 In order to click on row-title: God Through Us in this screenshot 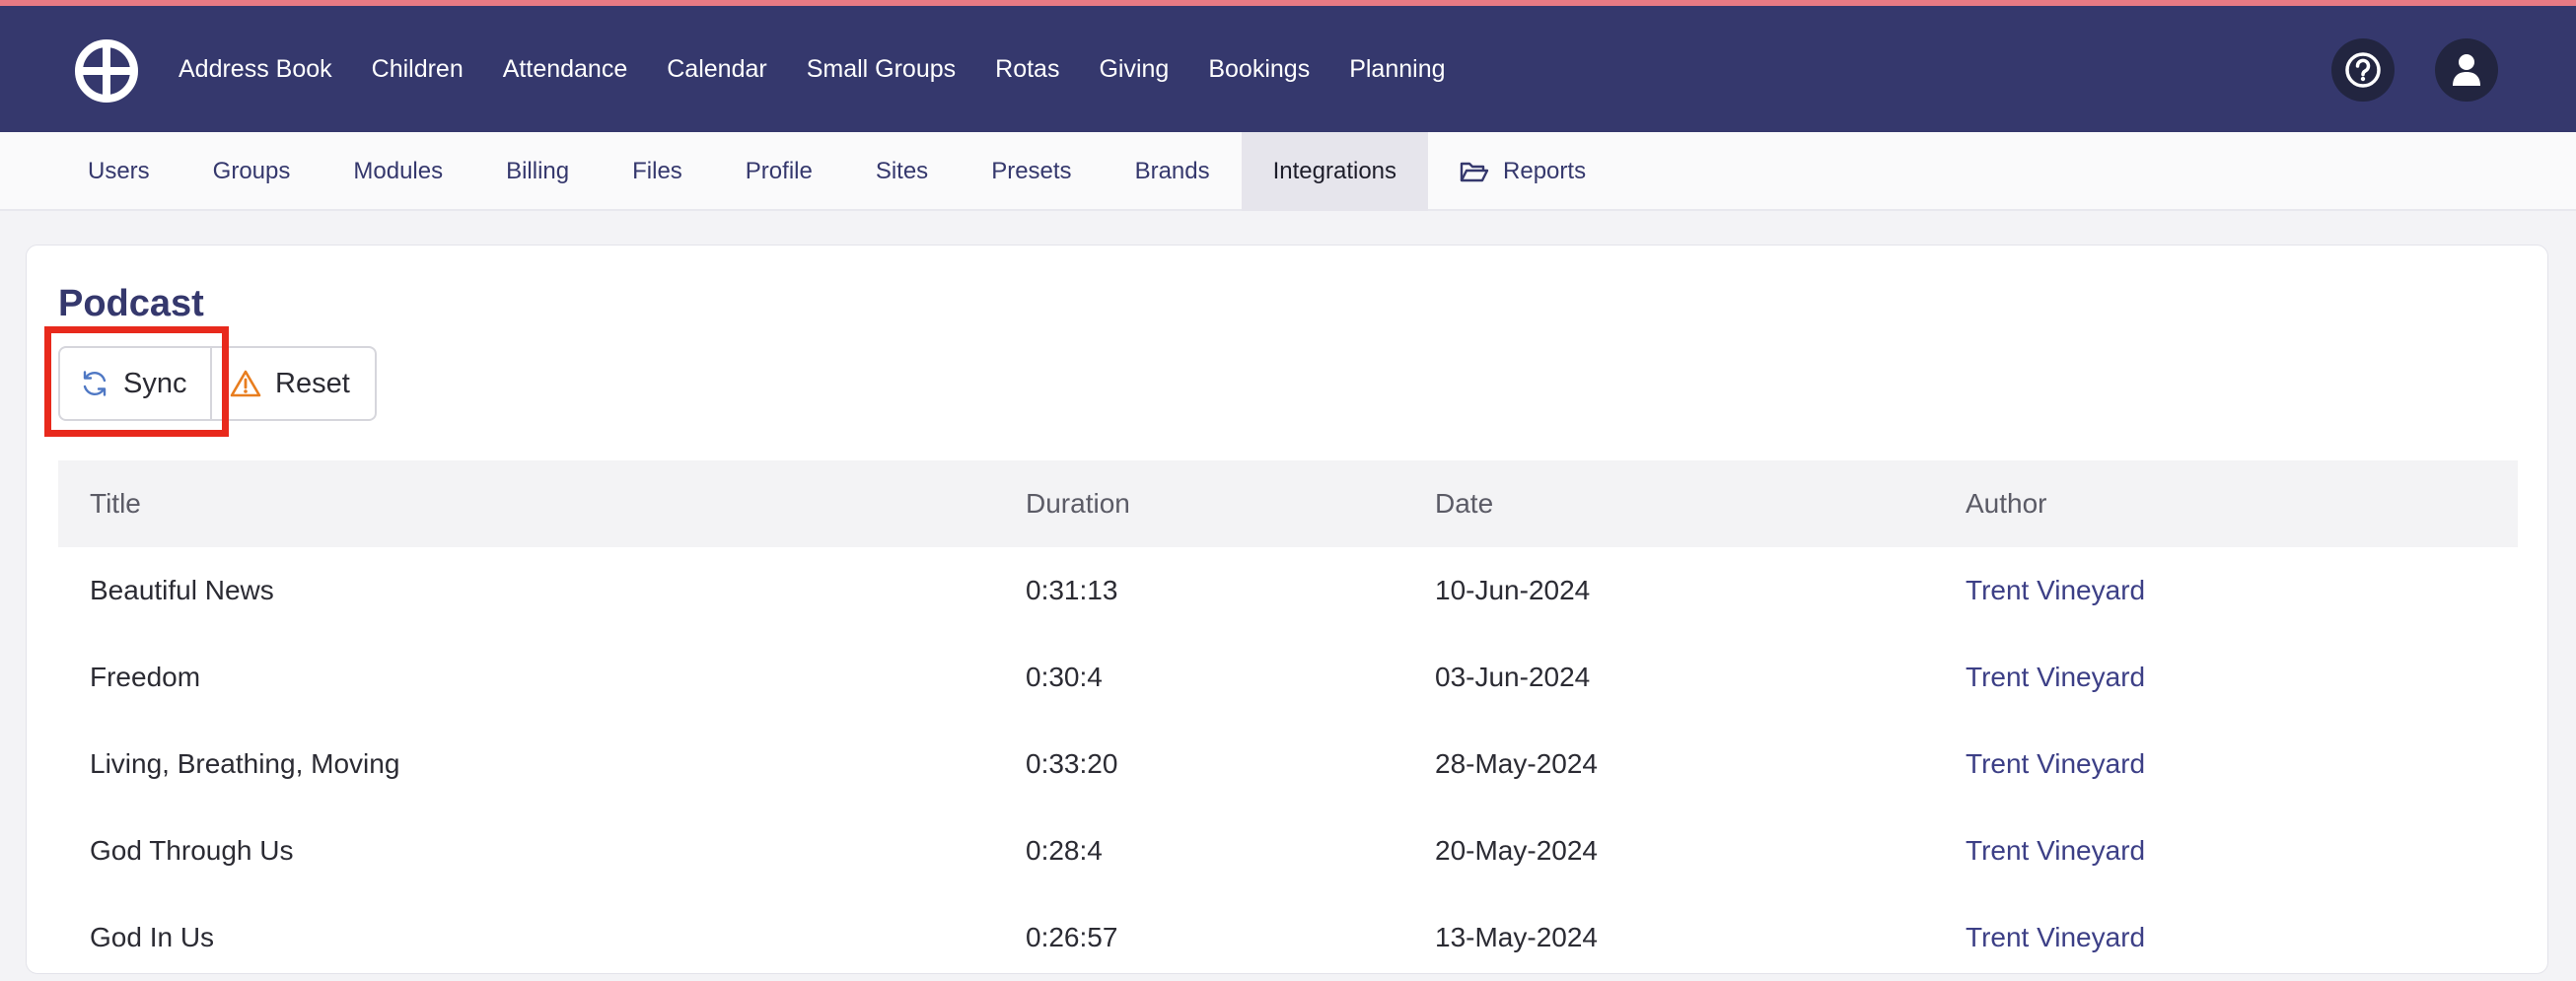, I will do `click(192, 850)`.